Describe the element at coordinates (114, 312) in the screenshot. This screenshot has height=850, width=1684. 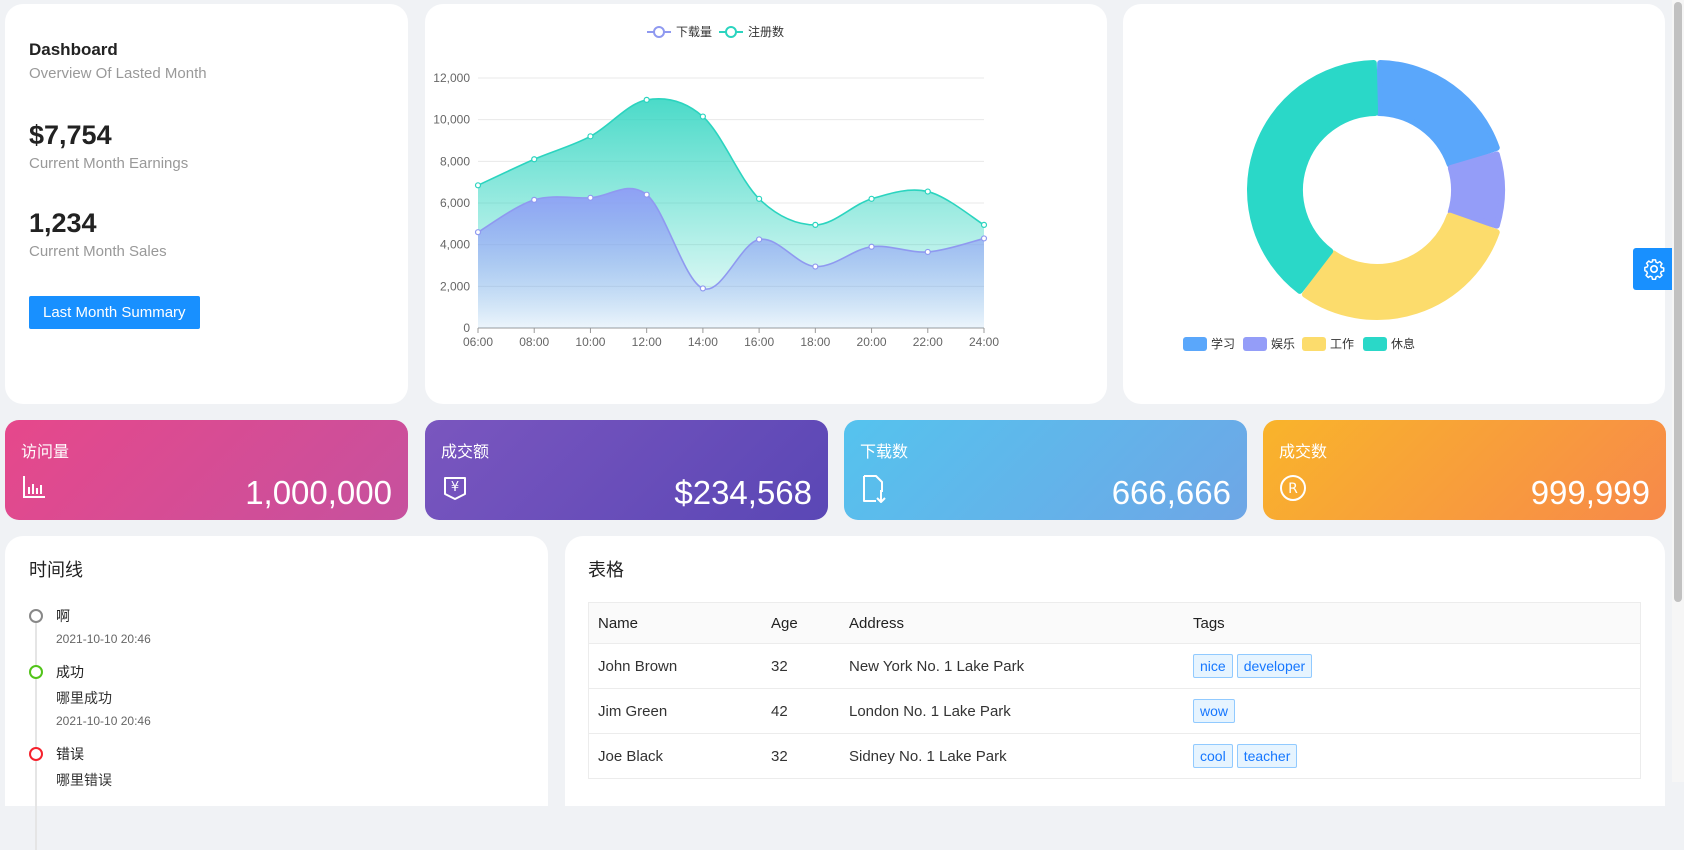
I see `last-month-summary-button: Last Month Summary` at that location.